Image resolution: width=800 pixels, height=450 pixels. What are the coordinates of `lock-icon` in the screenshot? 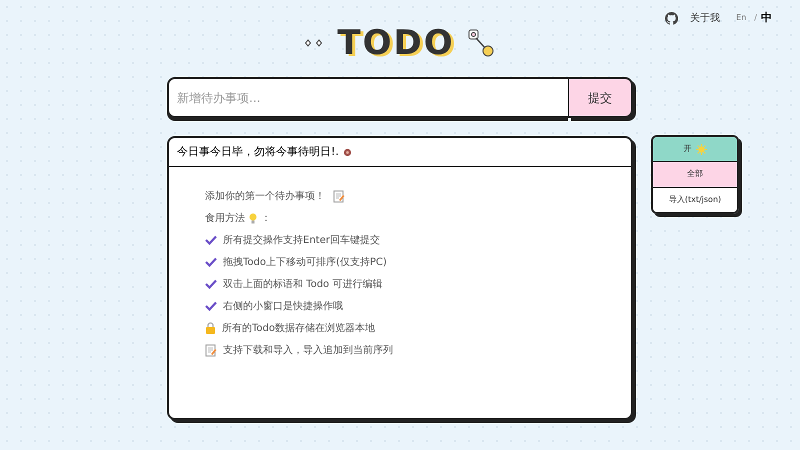 It's located at (210, 328).